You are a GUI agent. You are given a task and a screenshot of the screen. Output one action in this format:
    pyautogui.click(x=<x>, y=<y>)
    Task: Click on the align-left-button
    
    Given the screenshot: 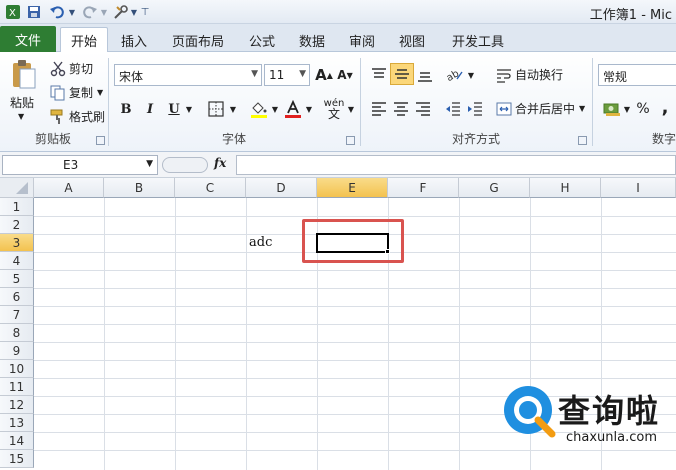 What is the action you would take?
    pyautogui.click(x=379, y=109)
    